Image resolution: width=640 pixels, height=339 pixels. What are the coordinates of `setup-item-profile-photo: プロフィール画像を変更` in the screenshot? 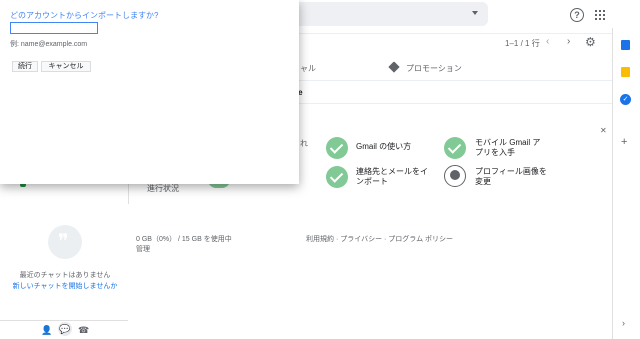 It's located at (511, 177).